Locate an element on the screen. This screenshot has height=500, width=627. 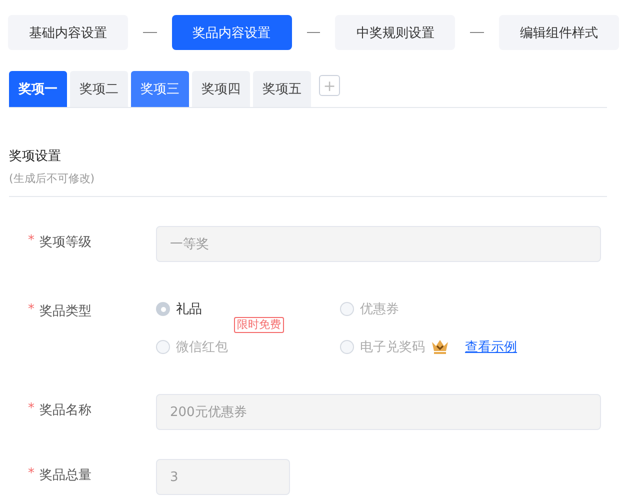
promo-badge: 限时免费 is located at coordinates (259, 325).